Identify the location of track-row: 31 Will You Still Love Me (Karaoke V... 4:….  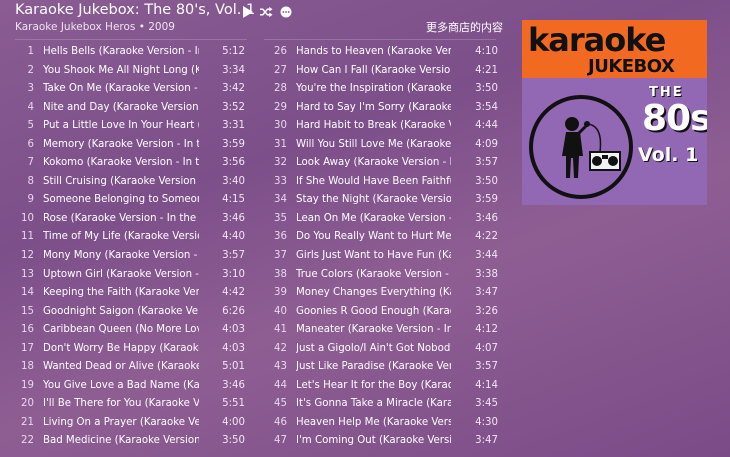
(385, 148).